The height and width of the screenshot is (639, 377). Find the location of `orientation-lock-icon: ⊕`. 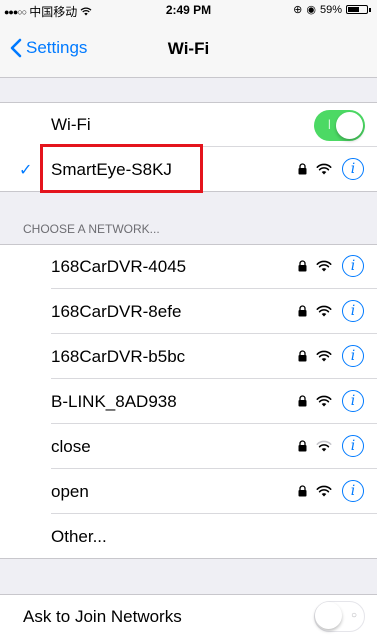

orientation-lock-icon: ⊕ is located at coordinates (298, 10).